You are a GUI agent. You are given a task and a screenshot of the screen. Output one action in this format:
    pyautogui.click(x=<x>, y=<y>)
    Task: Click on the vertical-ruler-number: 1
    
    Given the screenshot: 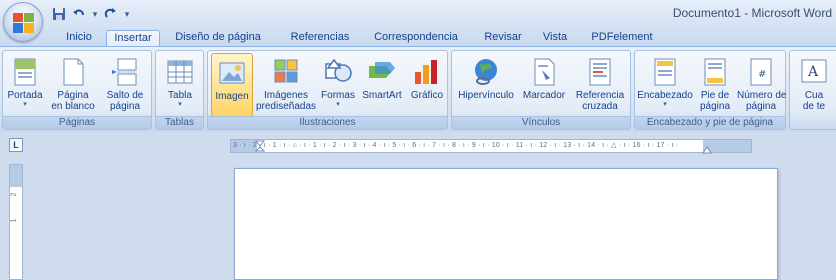 What is the action you would take?
    pyautogui.click(x=14, y=220)
    